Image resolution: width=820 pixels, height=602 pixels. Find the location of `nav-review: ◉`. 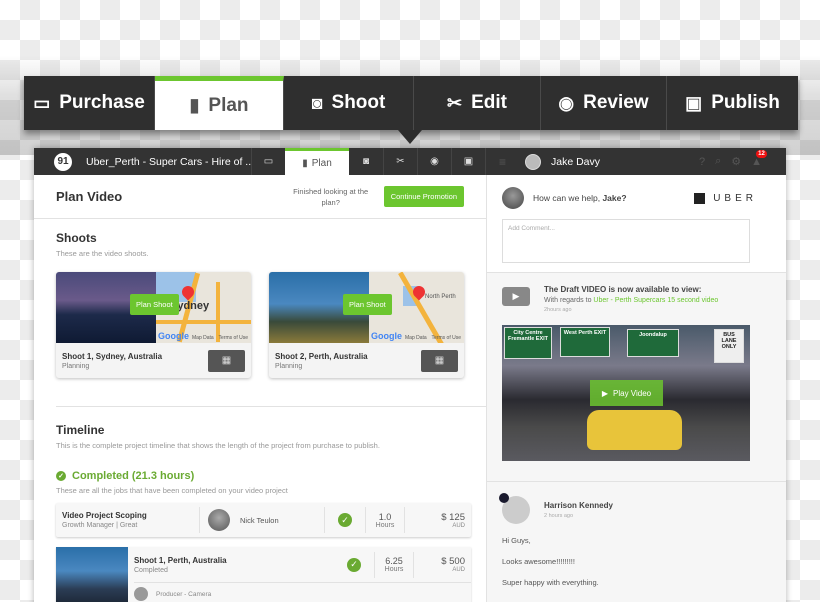

nav-review: ◉ is located at coordinates (434, 161).